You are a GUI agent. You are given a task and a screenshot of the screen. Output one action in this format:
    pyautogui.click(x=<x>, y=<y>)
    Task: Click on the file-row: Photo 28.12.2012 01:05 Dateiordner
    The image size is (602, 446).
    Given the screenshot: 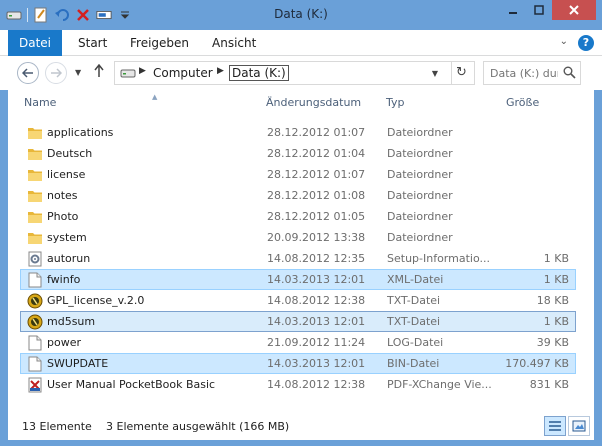 What is the action you would take?
    pyautogui.click(x=298, y=216)
    